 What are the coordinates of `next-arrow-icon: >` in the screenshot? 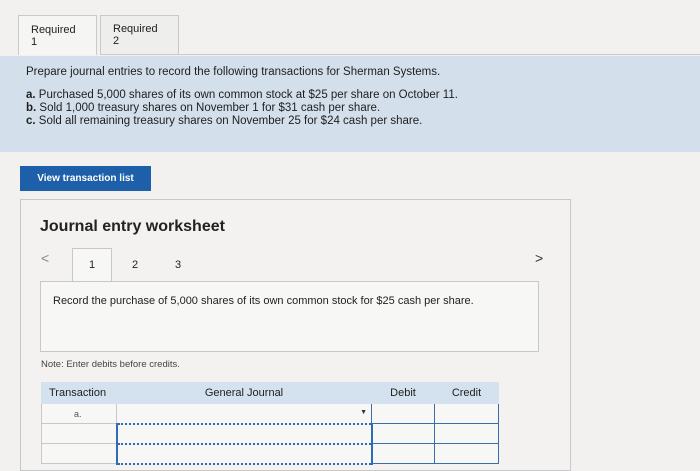 It's located at (539, 258).